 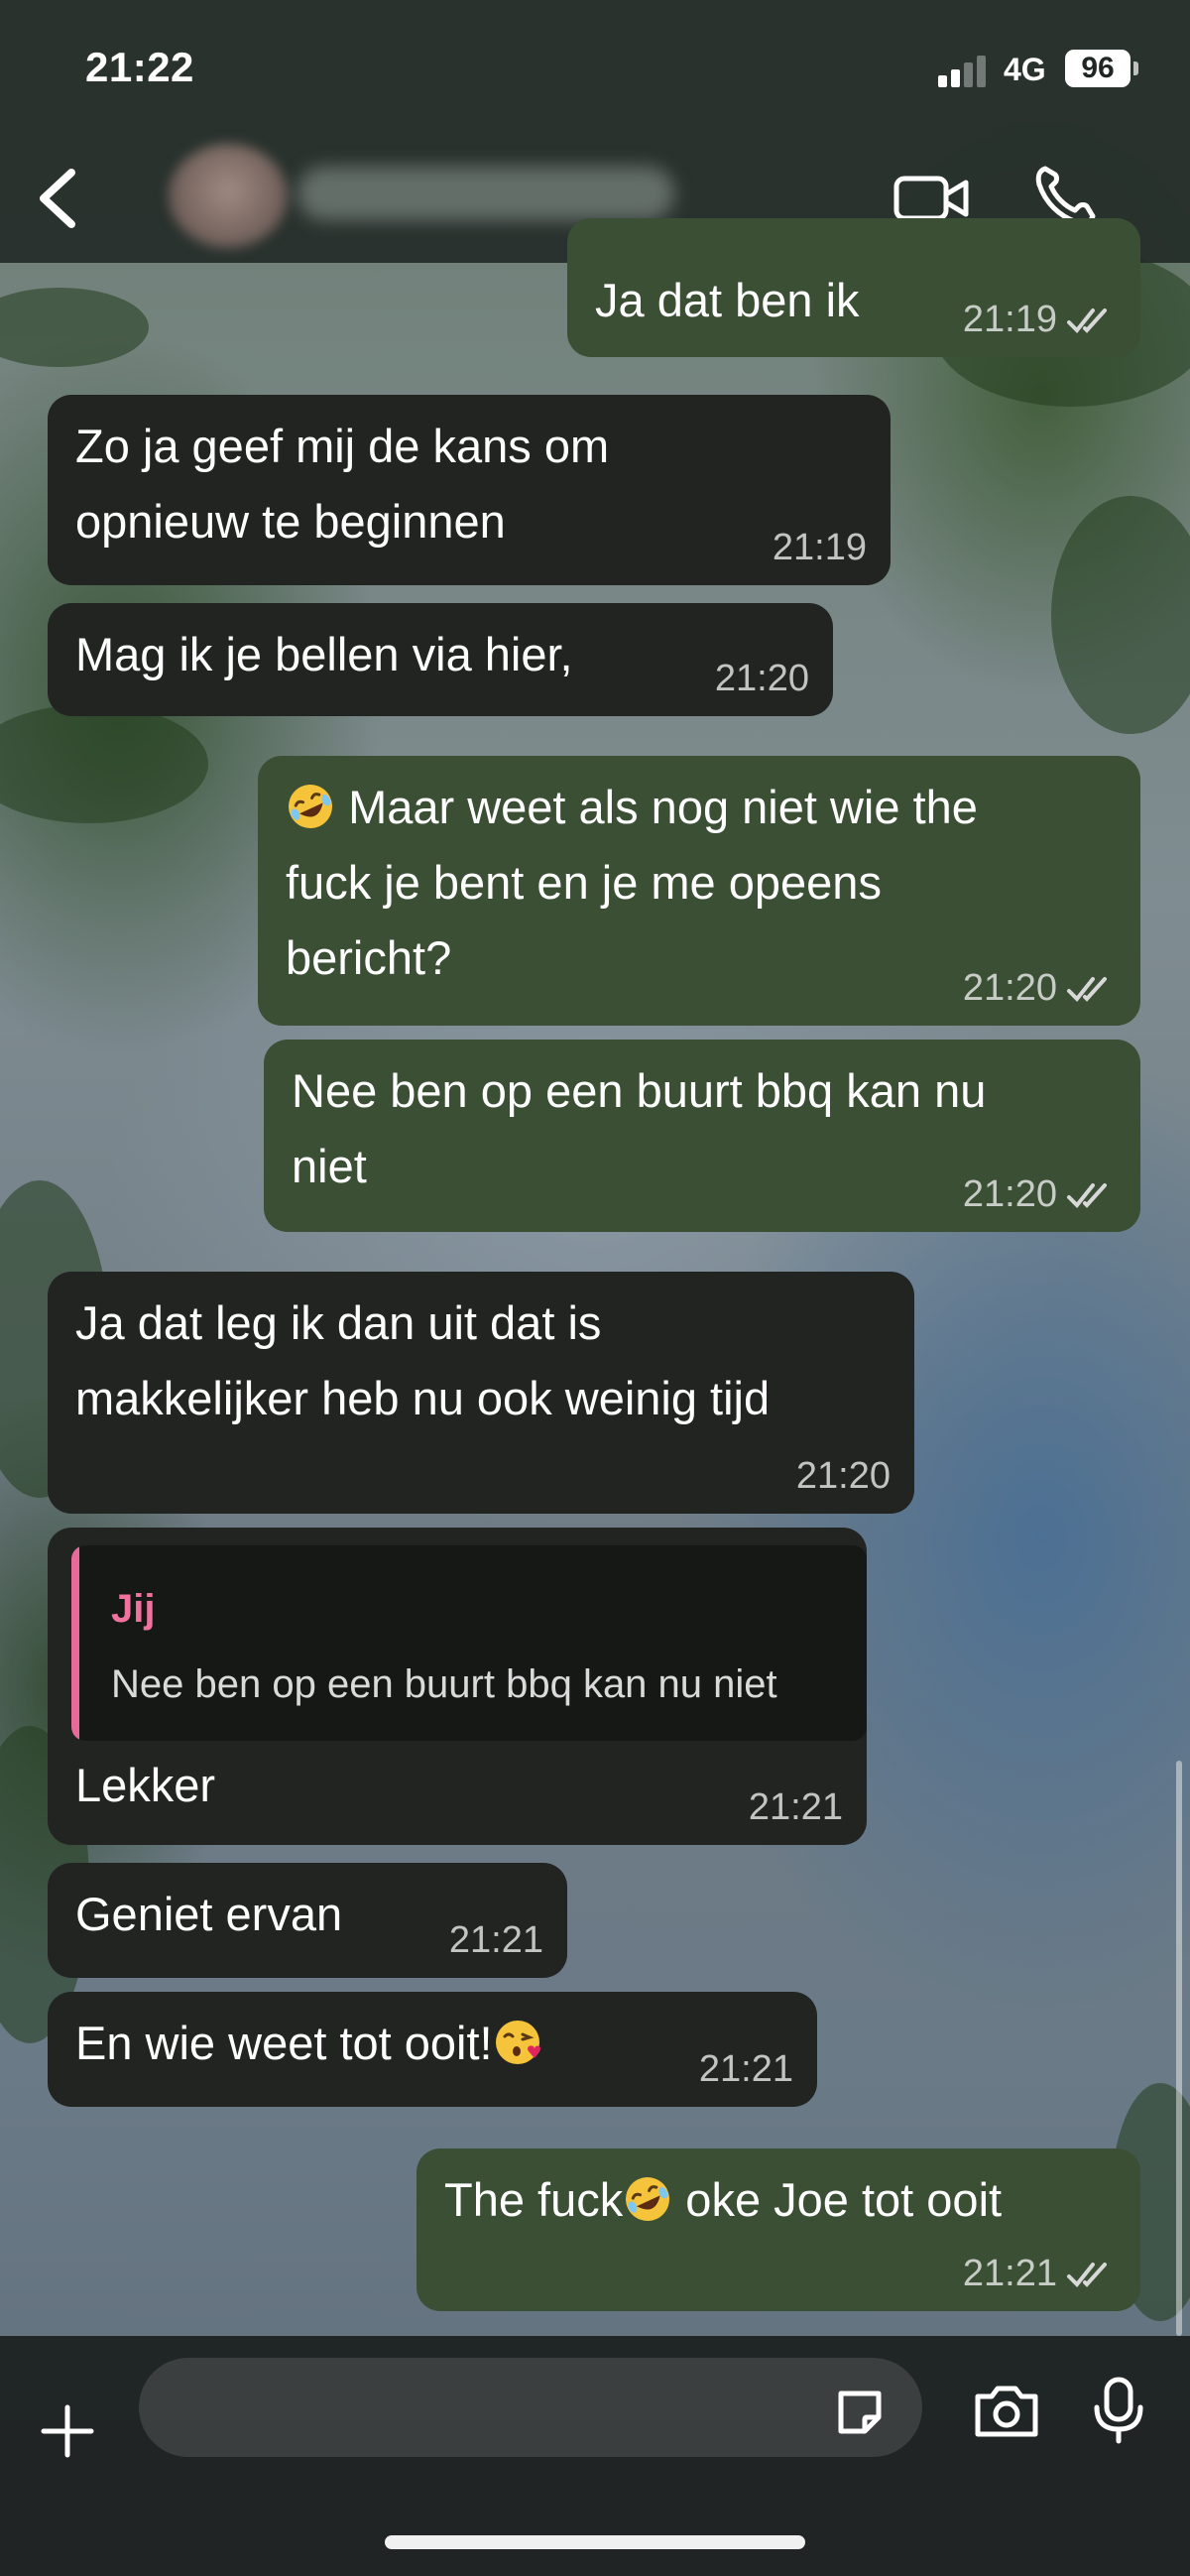 I want to click on battery-nub, so click(x=1135, y=68).